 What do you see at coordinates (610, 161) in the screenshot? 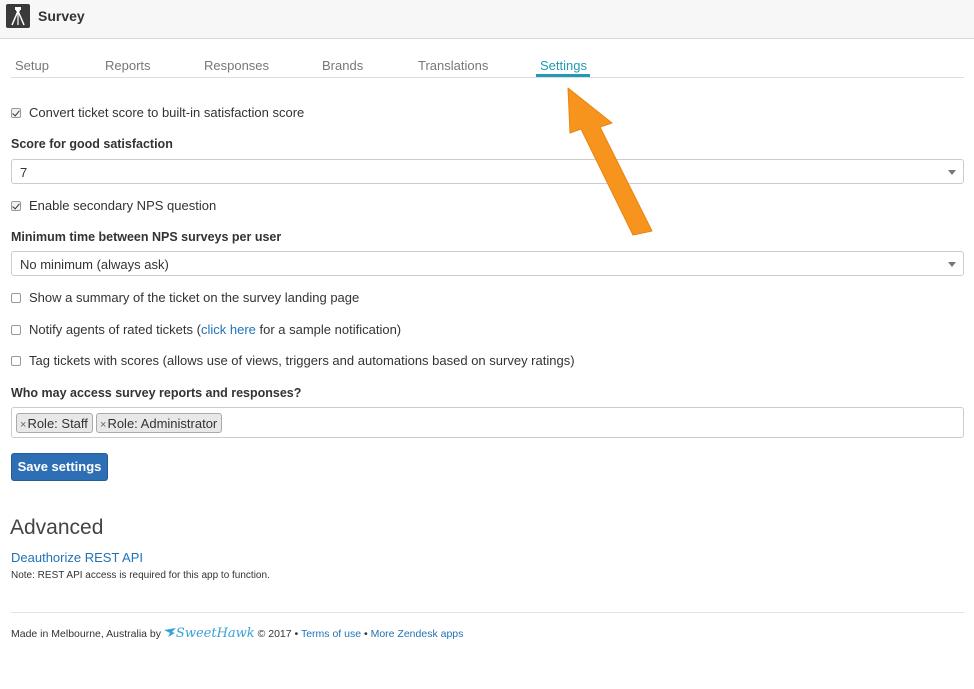
I see `annotation-arrow-icon` at bounding box center [610, 161].